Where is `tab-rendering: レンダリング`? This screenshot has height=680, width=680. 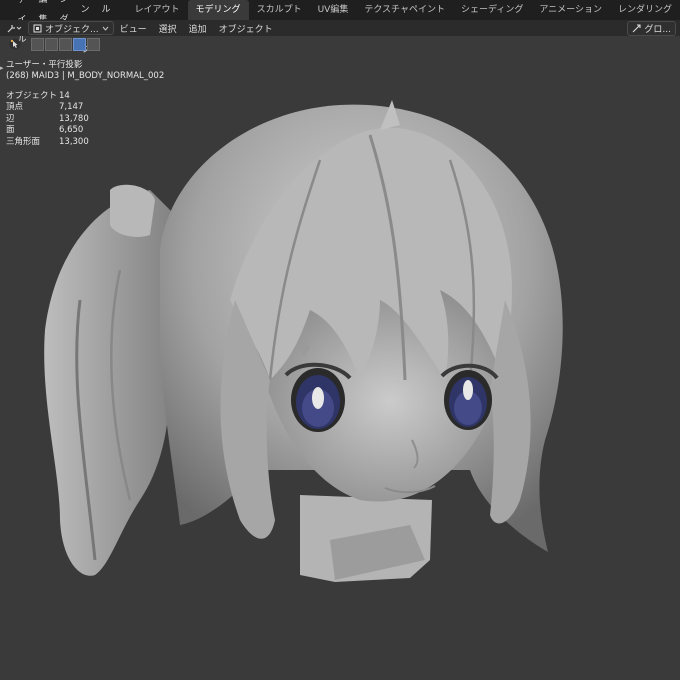 tab-rendering: レンダリング is located at coordinates (645, 10).